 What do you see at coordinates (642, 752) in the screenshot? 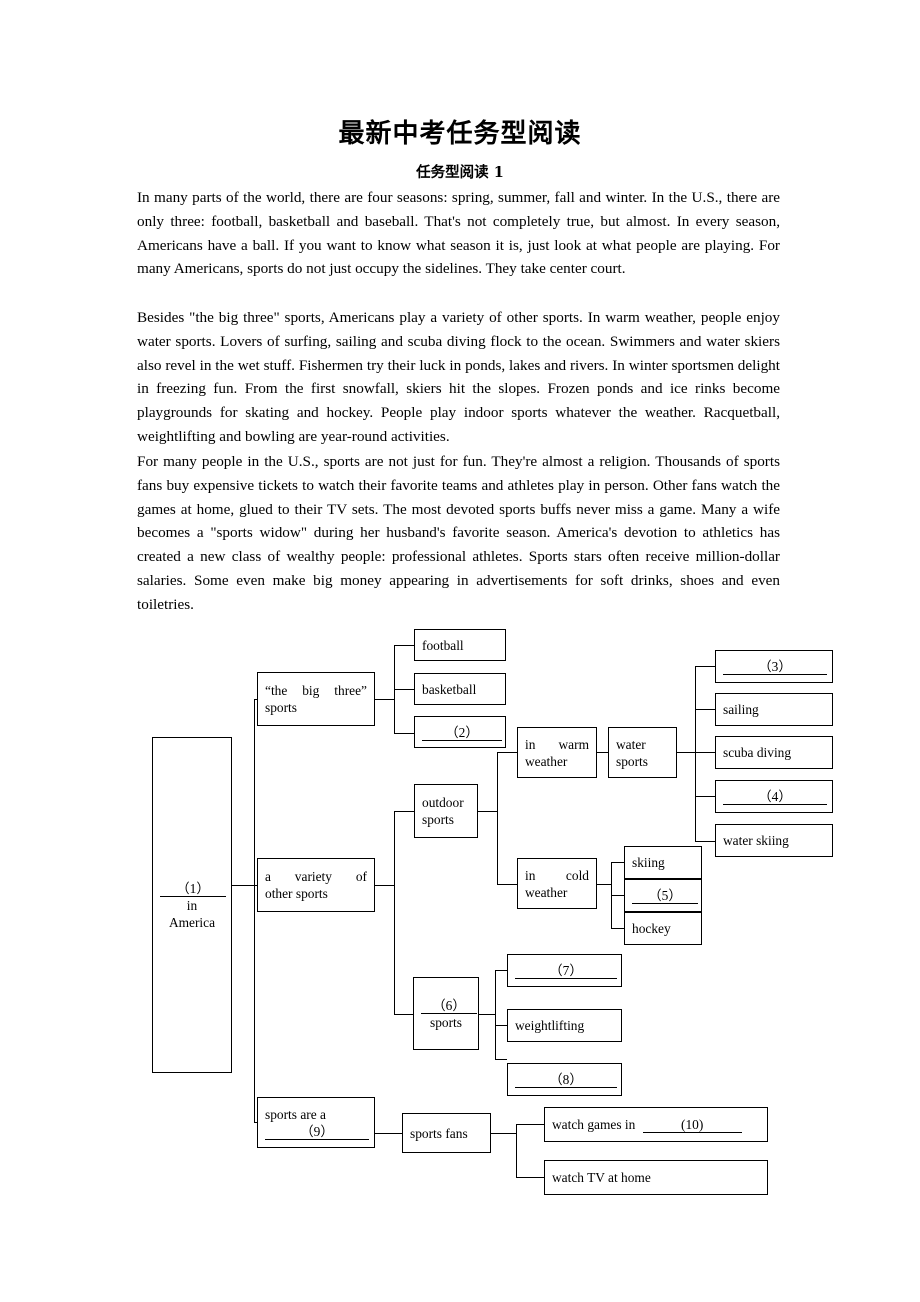
I see `node-water-sports: water sports` at bounding box center [642, 752].